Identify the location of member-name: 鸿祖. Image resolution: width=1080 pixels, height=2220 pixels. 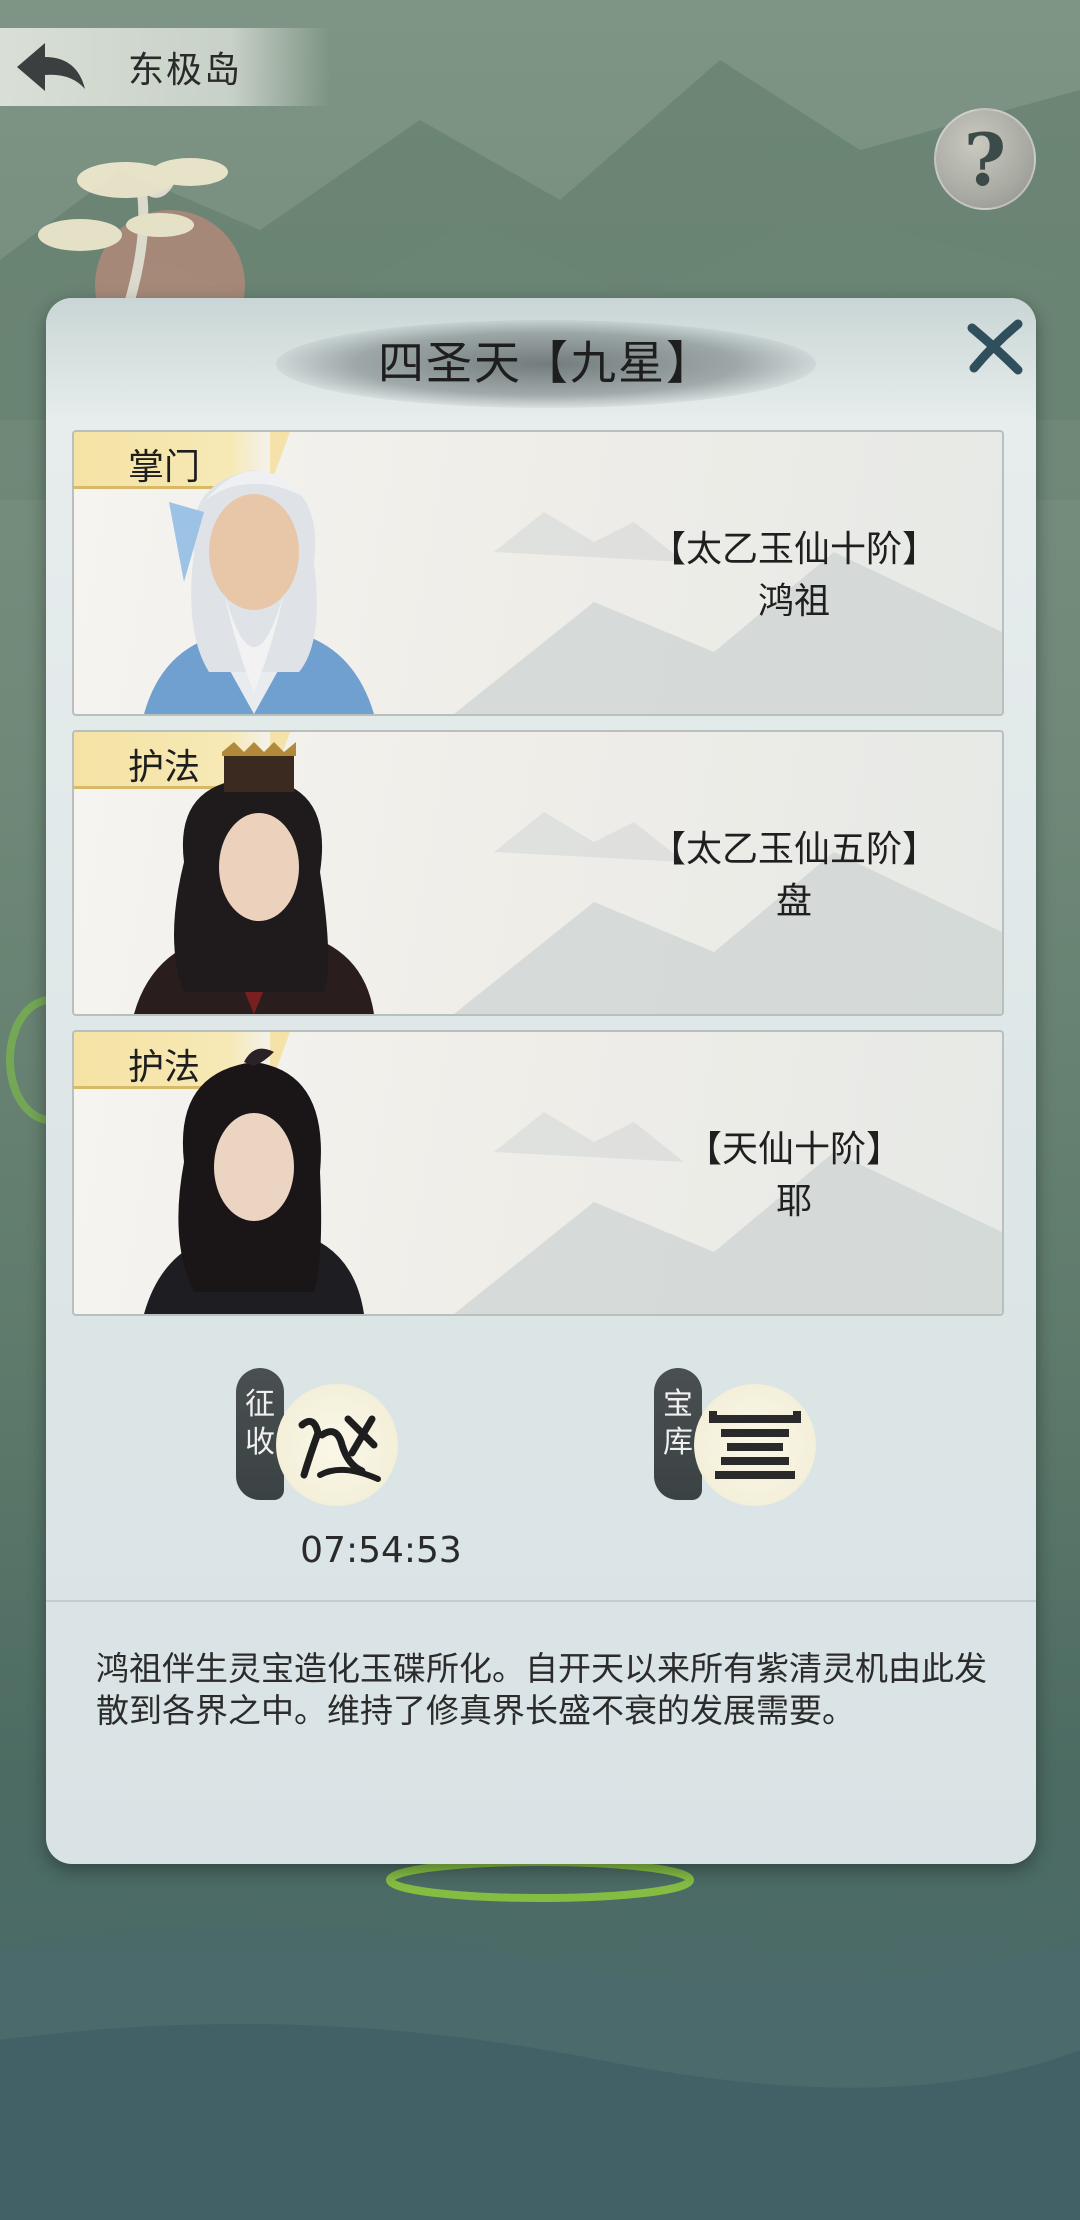
(793, 601).